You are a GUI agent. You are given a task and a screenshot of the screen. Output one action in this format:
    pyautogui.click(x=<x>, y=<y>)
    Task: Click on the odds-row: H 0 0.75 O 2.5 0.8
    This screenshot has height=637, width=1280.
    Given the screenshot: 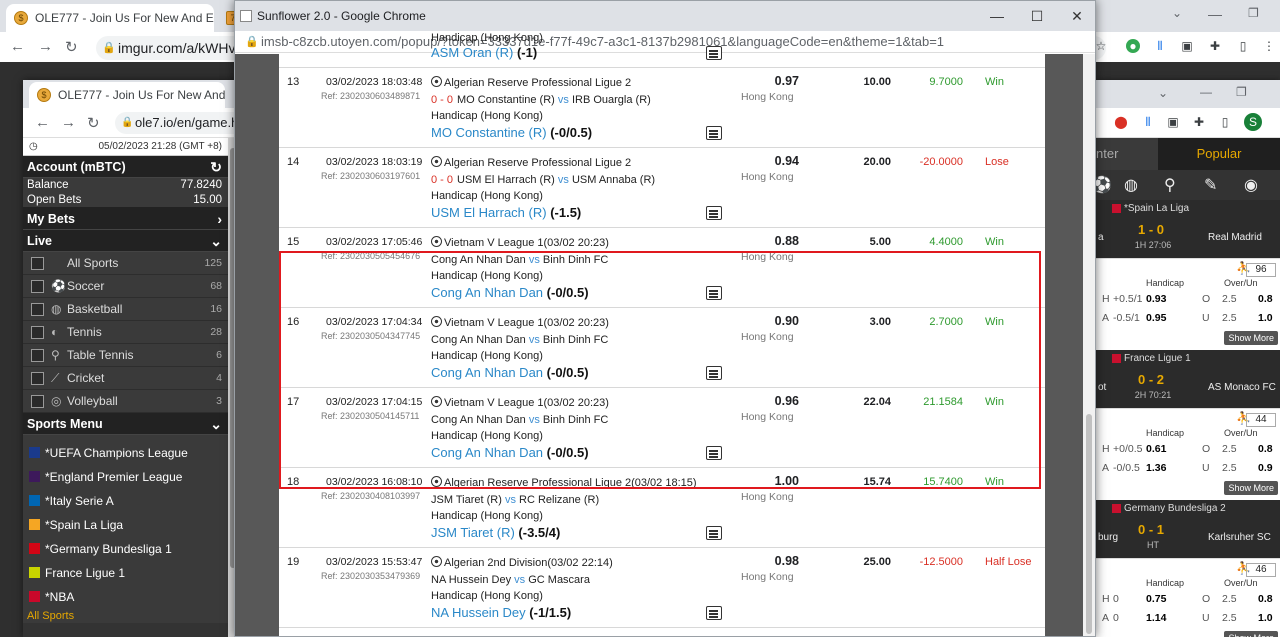 What is the action you would take?
    pyautogui.click(x=1188, y=599)
    